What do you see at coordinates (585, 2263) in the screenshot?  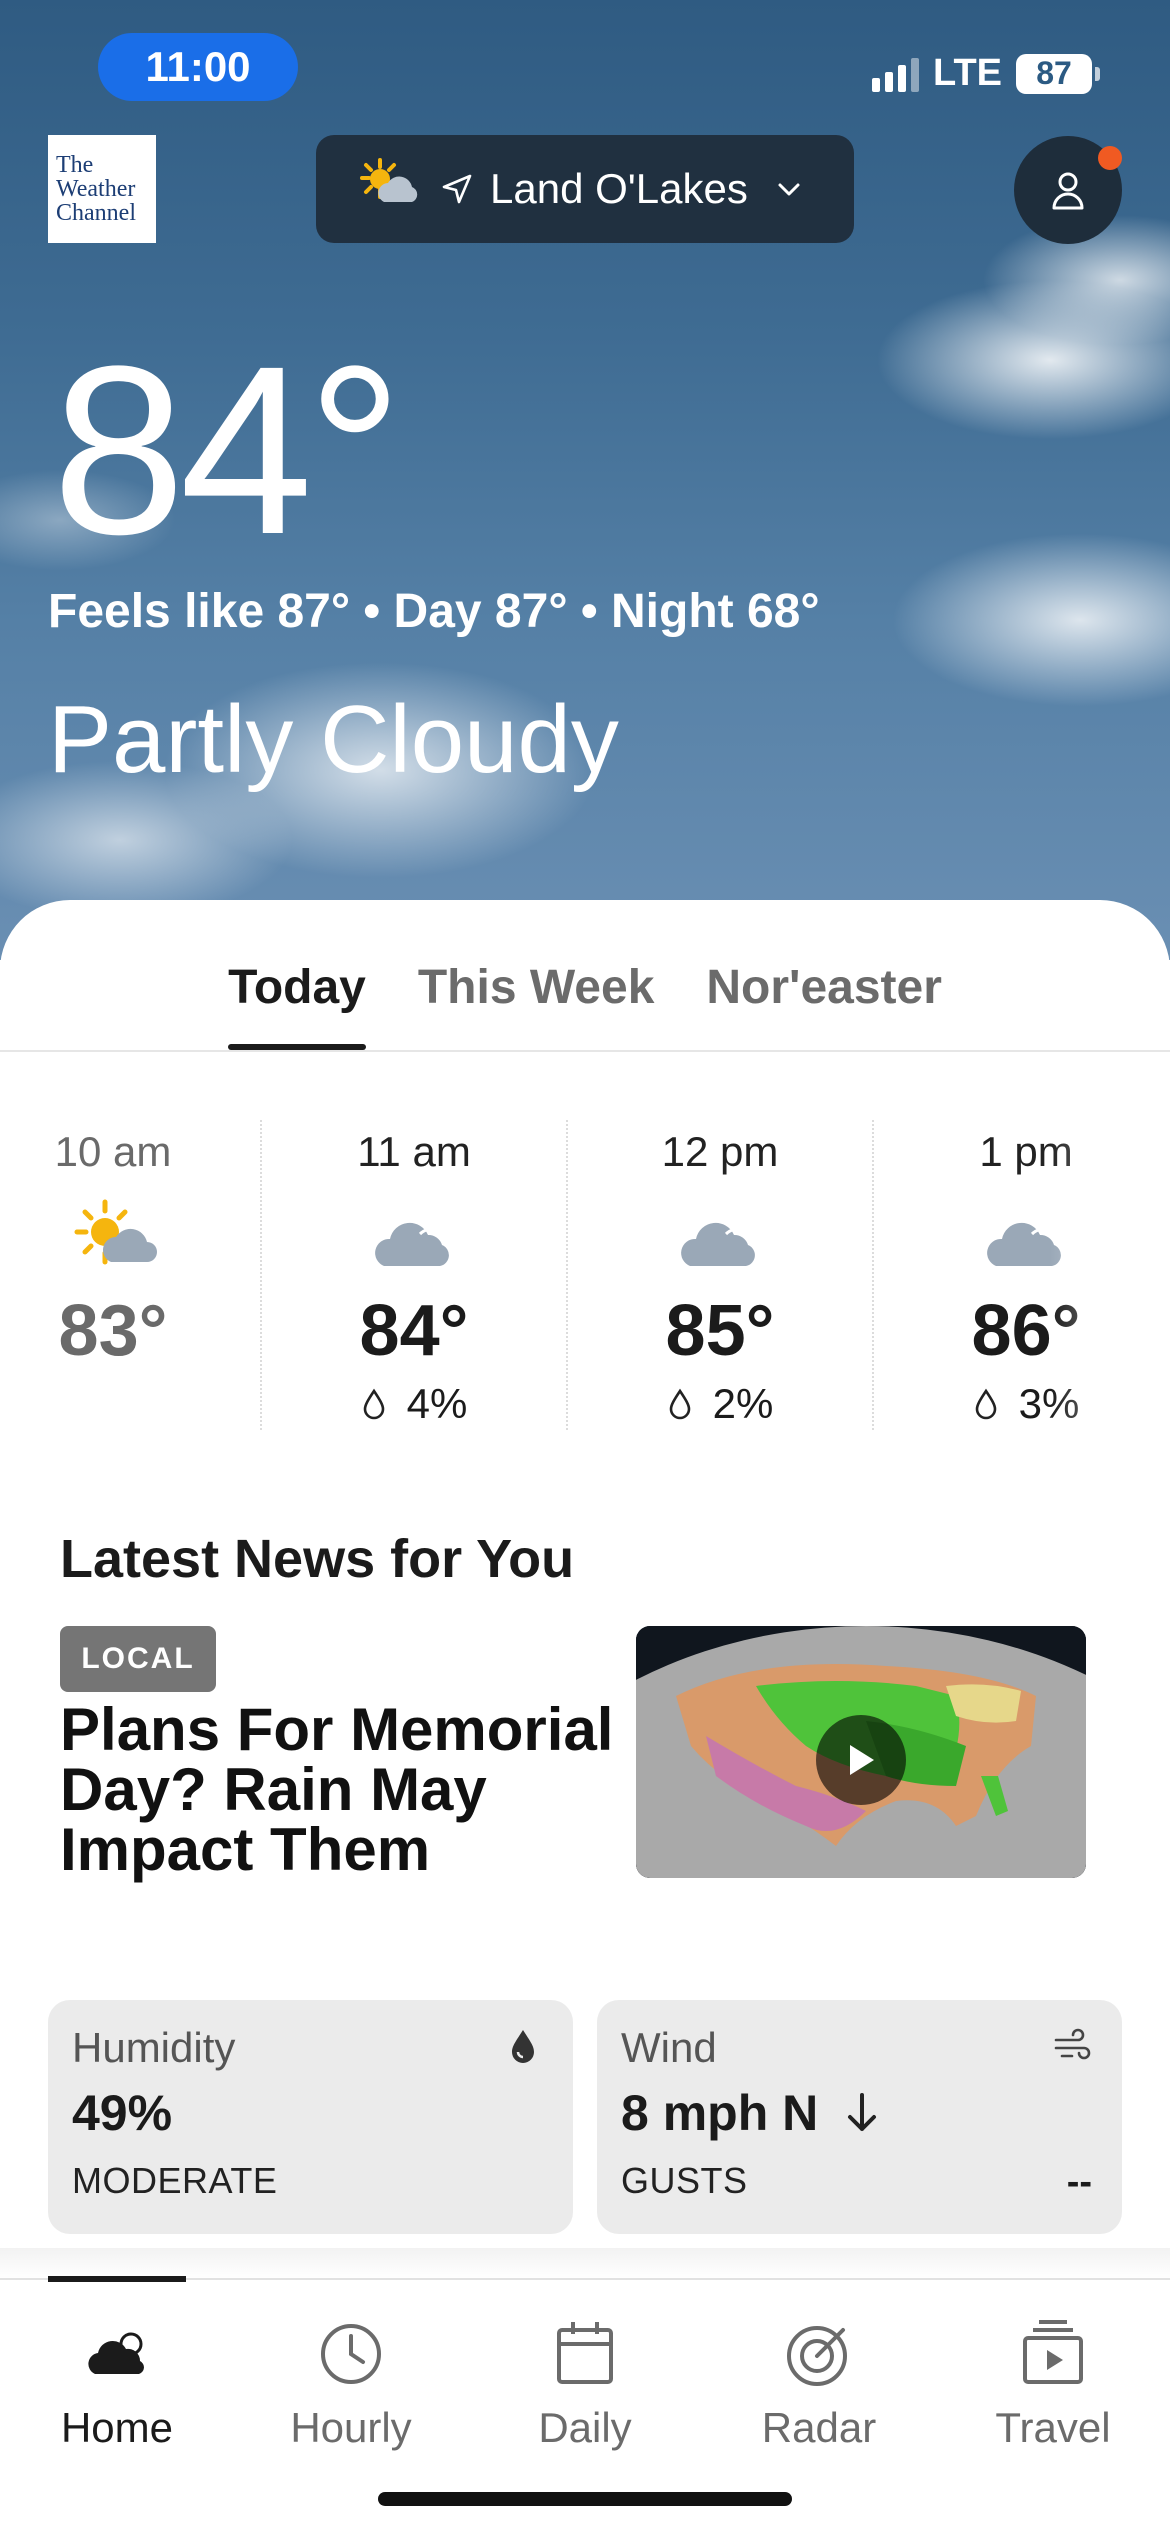 I see `nav-divider` at bounding box center [585, 2263].